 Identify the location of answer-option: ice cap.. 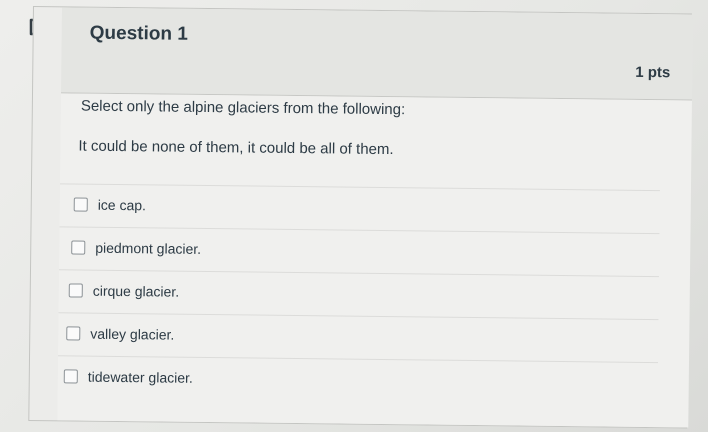
(359, 208).